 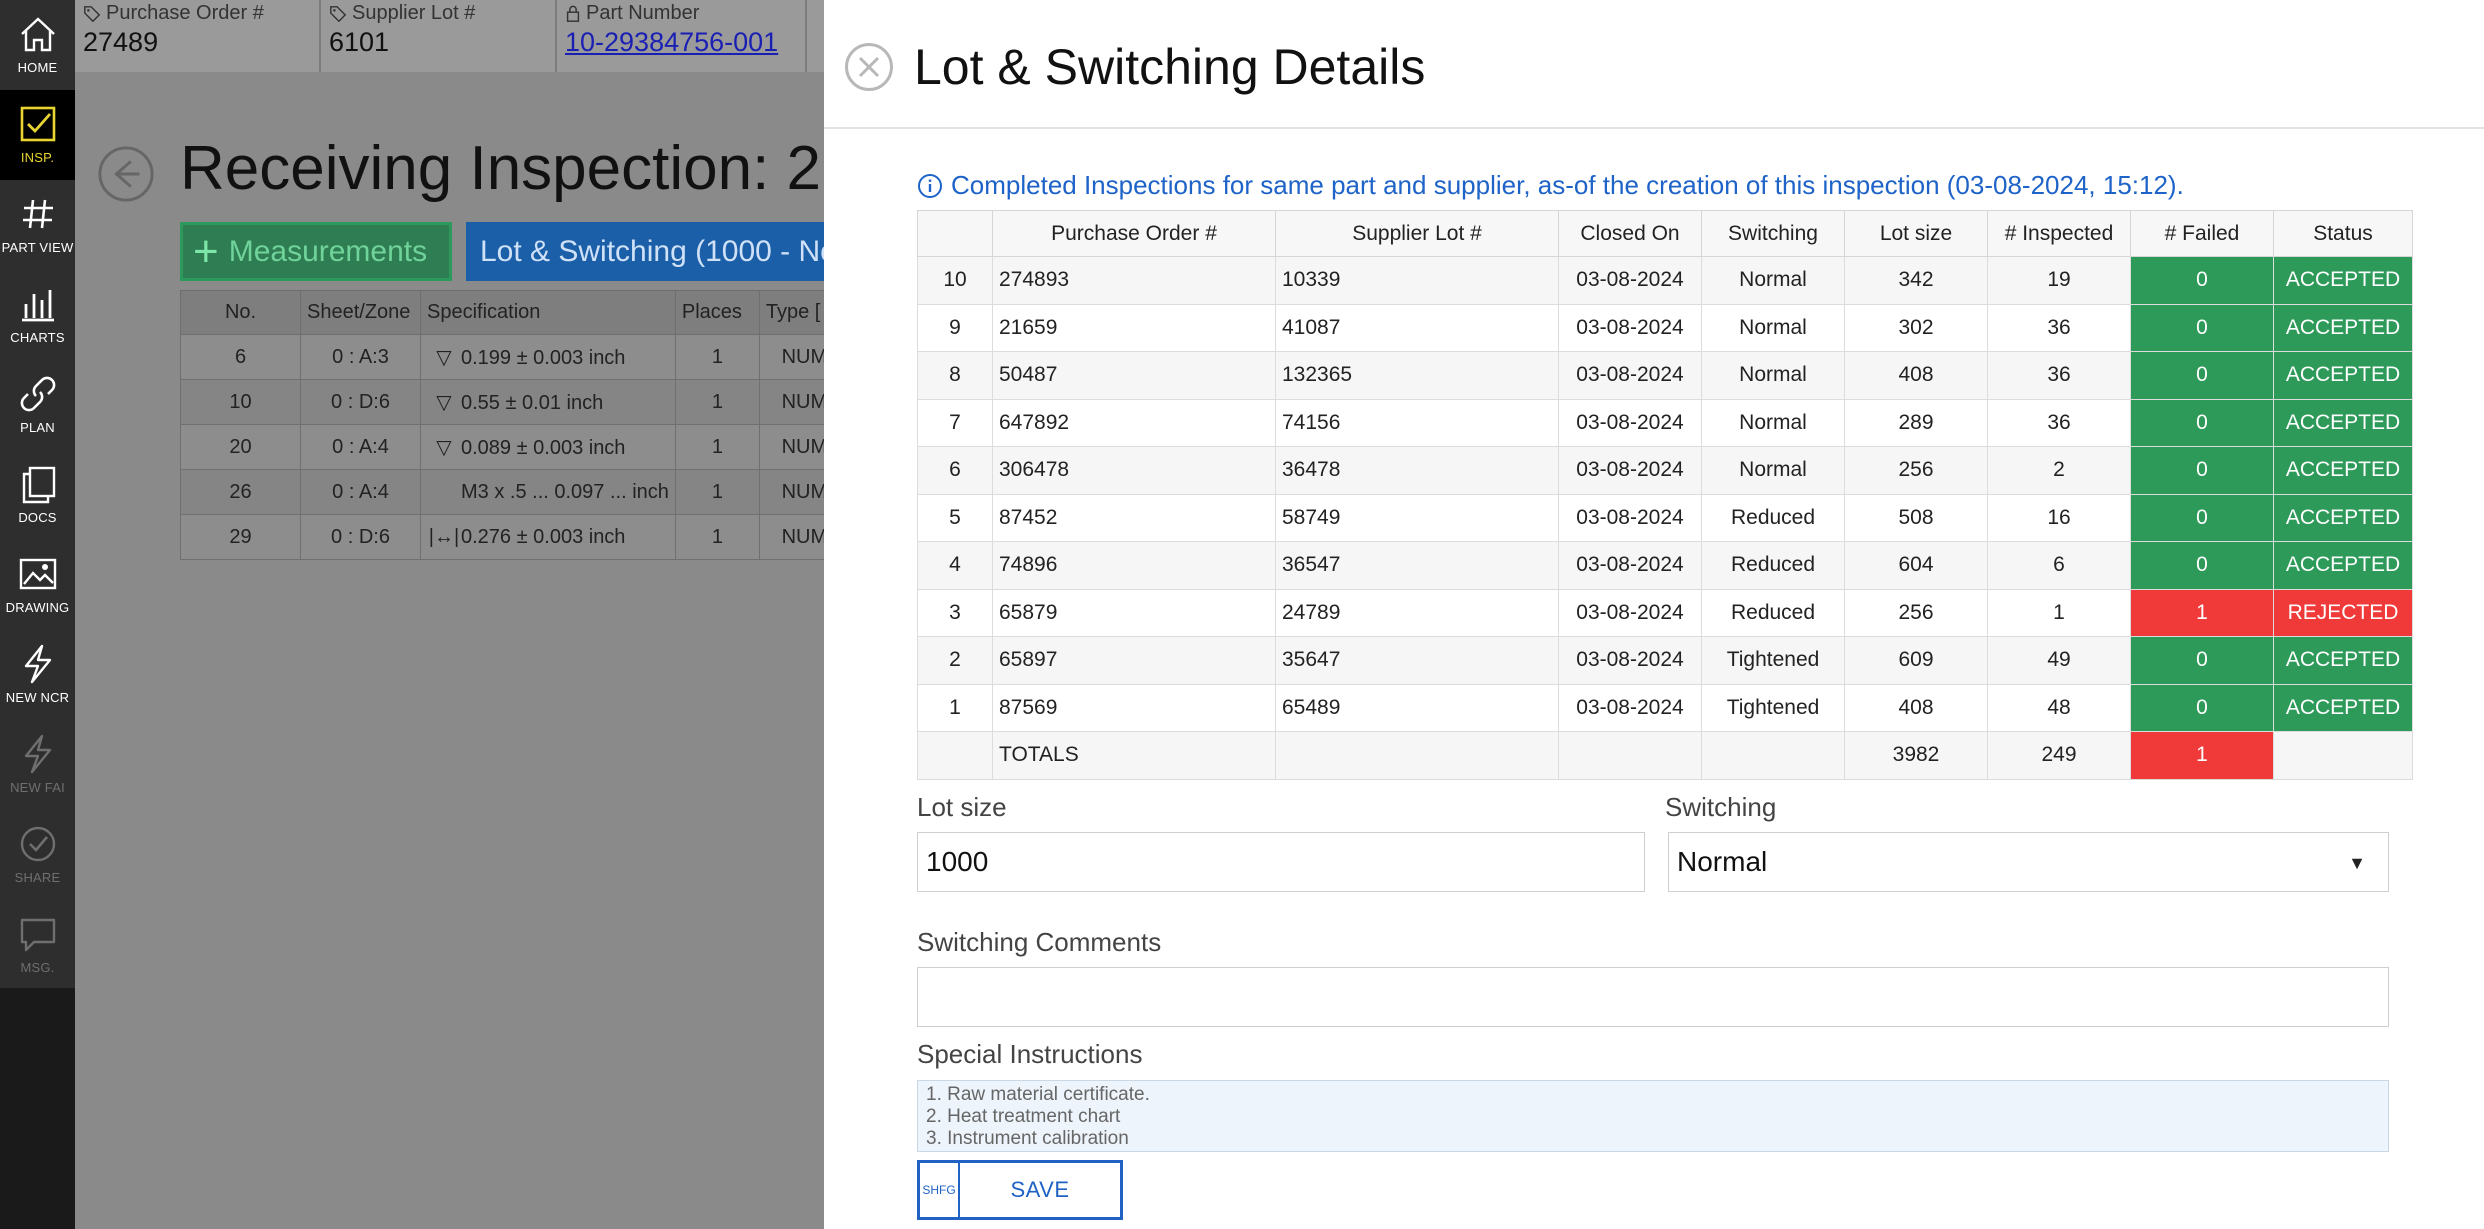 I want to click on part-number-field: Part Number 10-29384756-001, so click(x=682, y=36).